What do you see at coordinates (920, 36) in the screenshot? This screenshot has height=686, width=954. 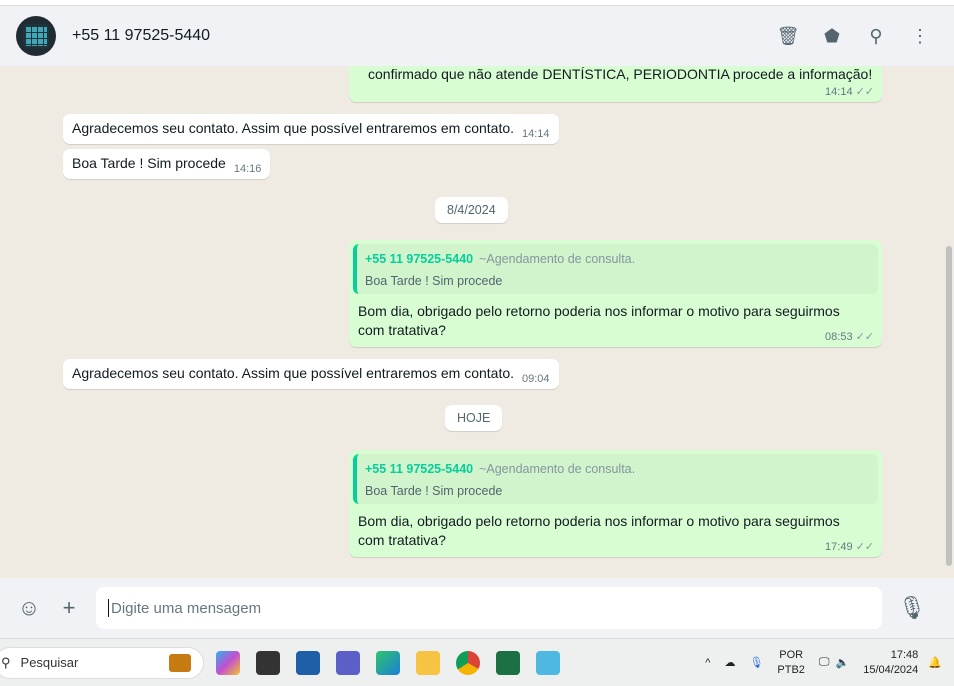 I see `menu-icon: ⋮` at bounding box center [920, 36].